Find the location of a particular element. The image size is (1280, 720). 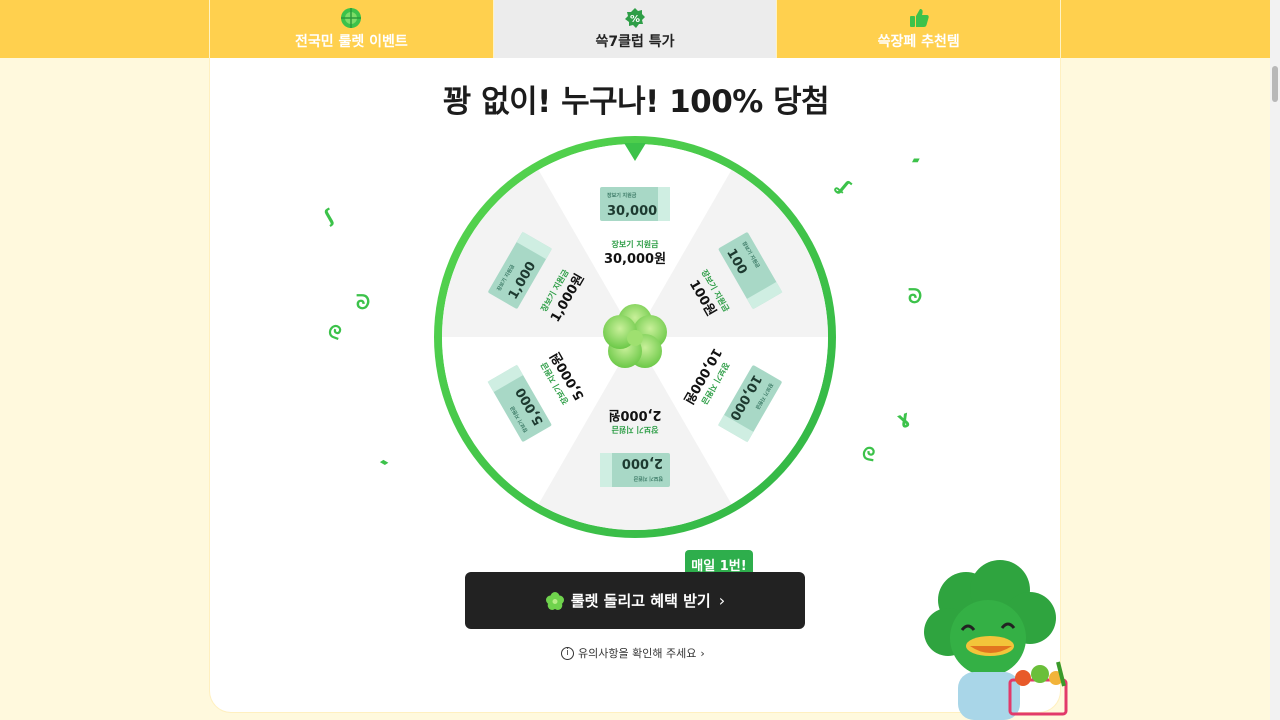

info-icon: i is located at coordinates (567, 653).